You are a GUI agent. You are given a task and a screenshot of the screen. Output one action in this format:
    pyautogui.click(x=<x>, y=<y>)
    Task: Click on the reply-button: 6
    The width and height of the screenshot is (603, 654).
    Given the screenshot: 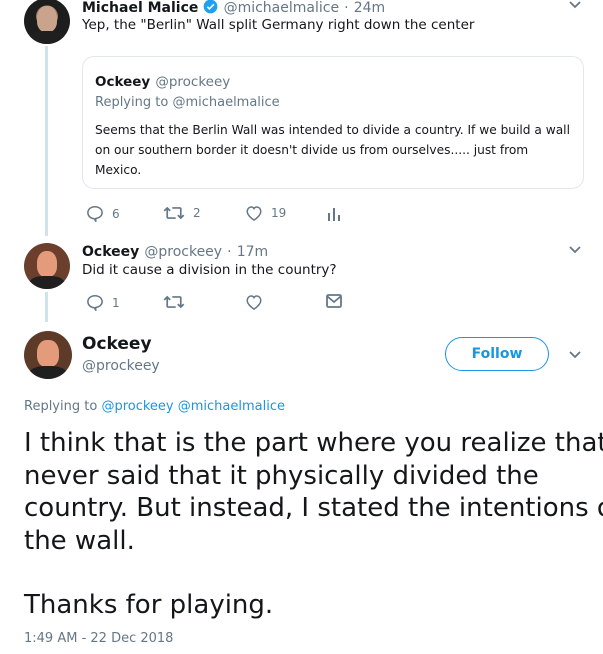 What is the action you would take?
    pyautogui.click(x=103, y=213)
    